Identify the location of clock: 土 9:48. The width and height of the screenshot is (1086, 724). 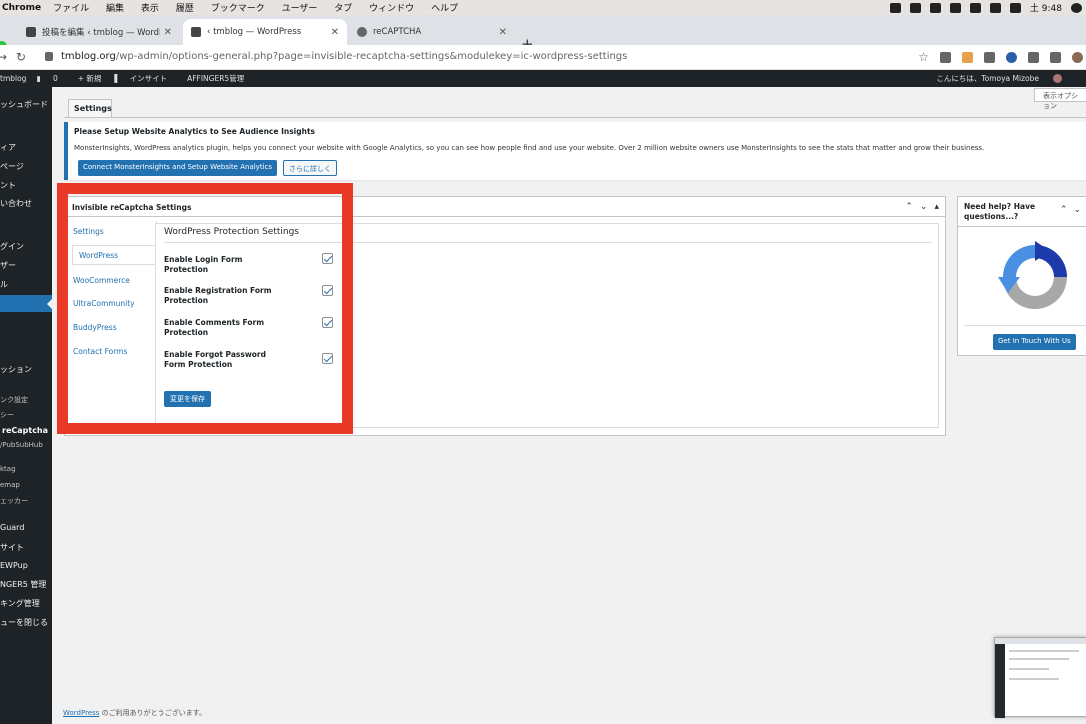
(1046, 7).